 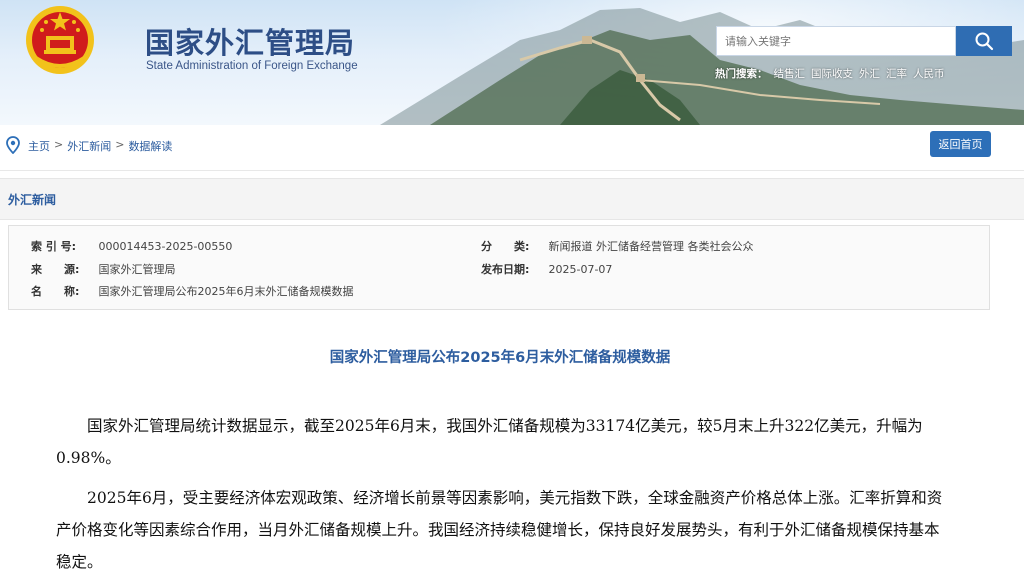 I want to click on meta-index: 索 引 号: 000014453-2025-00550, so click(x=131, y=246).